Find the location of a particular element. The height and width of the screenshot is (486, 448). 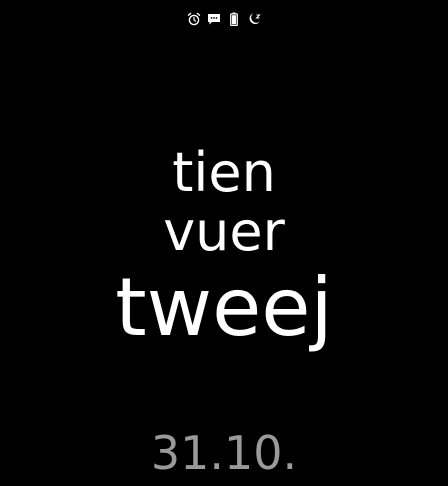

alarm-icon is located at coordinates (194, 19).